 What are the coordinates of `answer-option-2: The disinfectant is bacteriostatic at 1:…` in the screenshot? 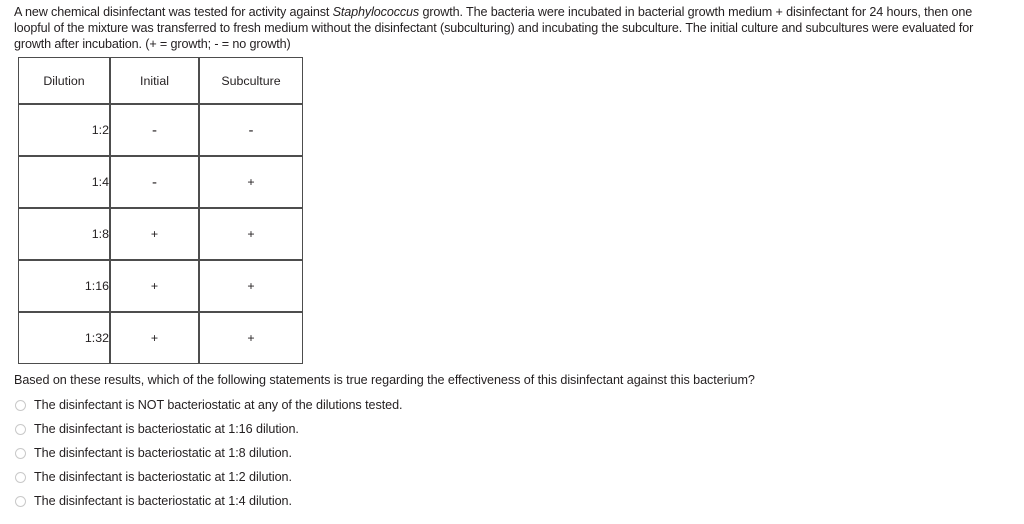 It's located at (315, 453).